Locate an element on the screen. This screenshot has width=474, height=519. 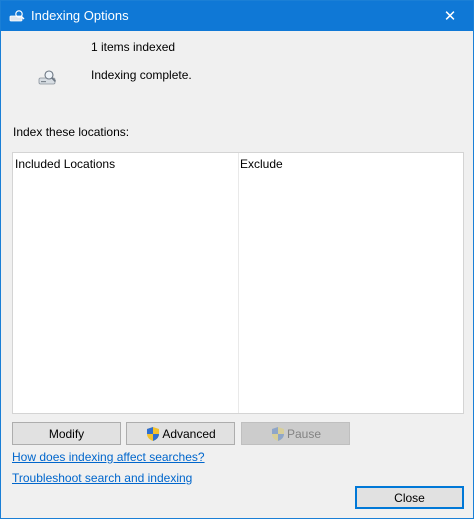
column-header-included-locations: Included Locations is located at coordinates (65, 164).